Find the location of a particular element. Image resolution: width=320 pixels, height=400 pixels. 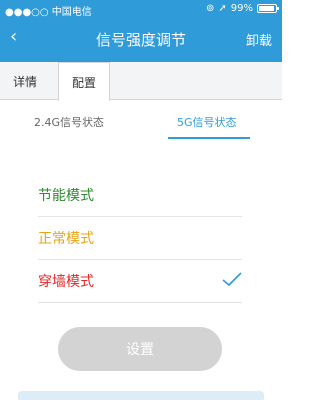

tab-detail: 详情 is located at coordinates (25, 81).